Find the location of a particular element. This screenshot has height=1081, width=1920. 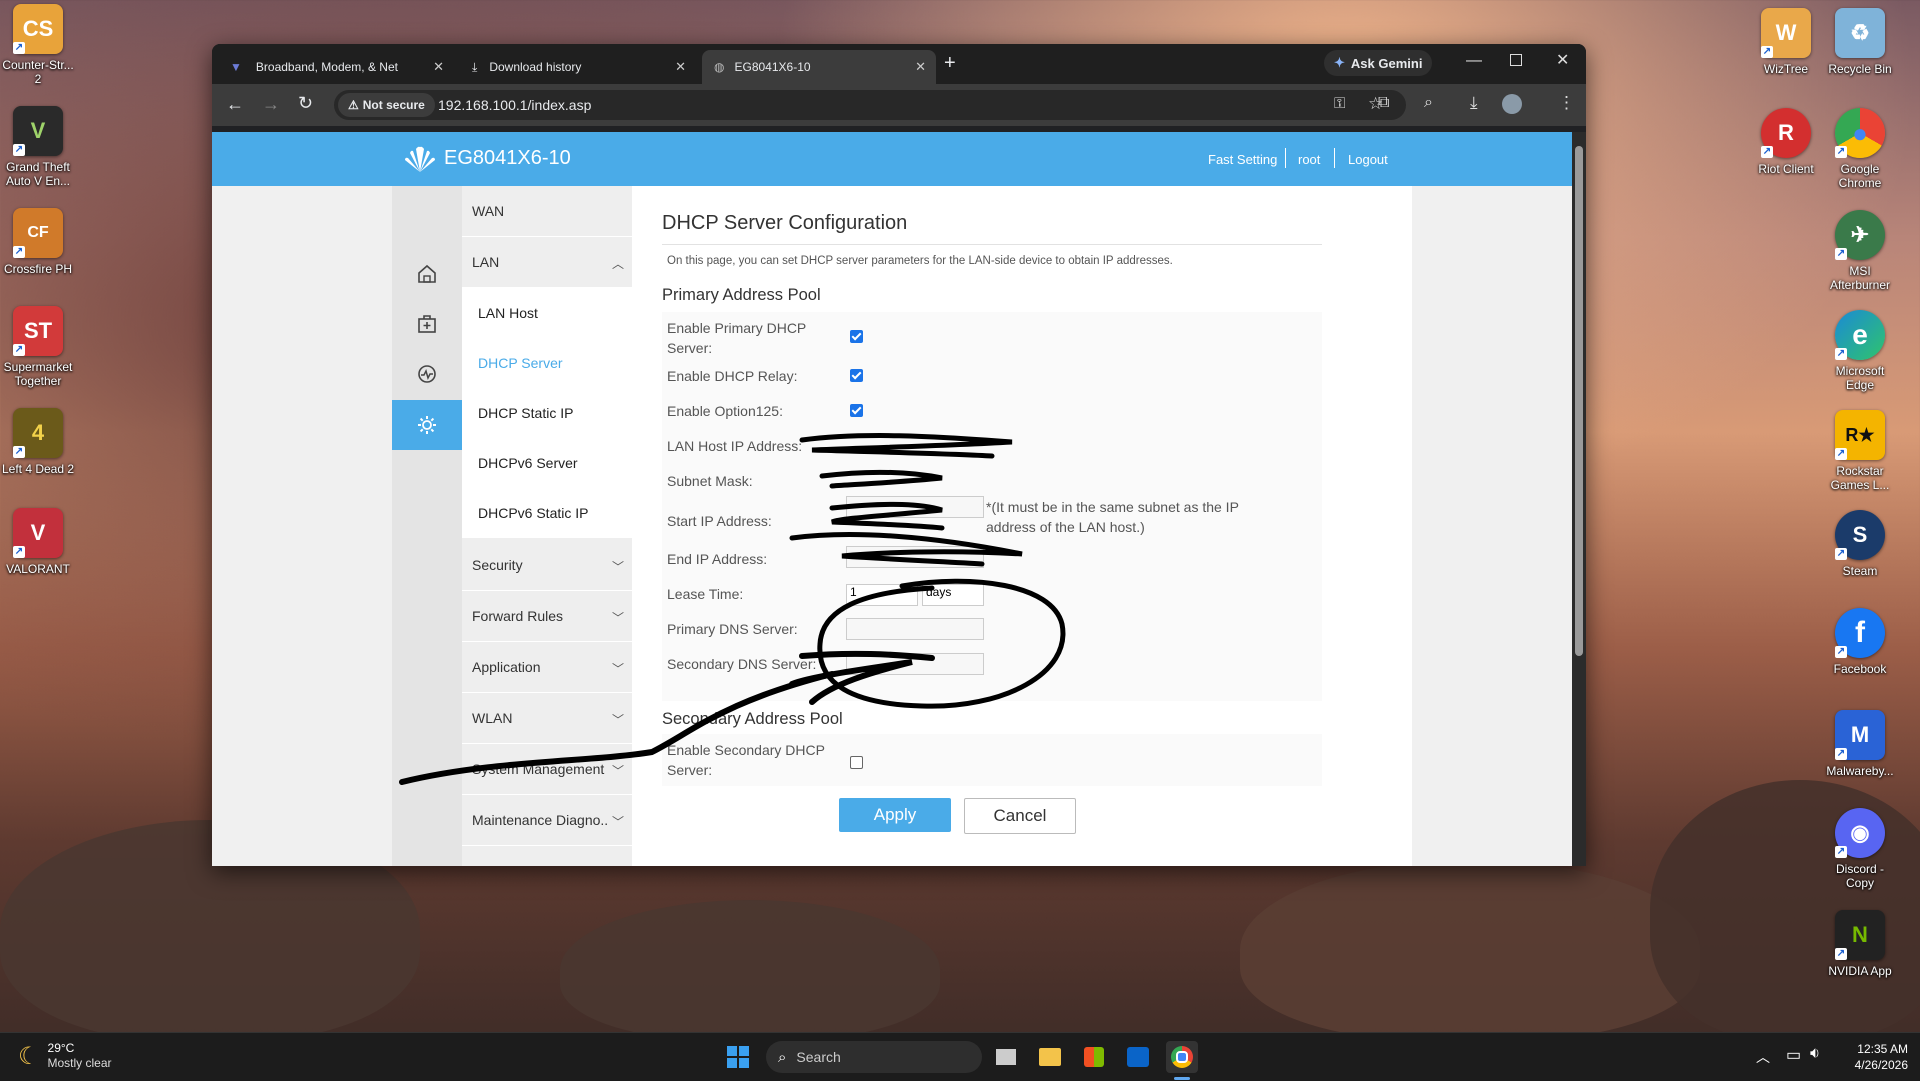

ask-gemini-button: ✦ Ask Gemini is located at coordinates (1378, 63).